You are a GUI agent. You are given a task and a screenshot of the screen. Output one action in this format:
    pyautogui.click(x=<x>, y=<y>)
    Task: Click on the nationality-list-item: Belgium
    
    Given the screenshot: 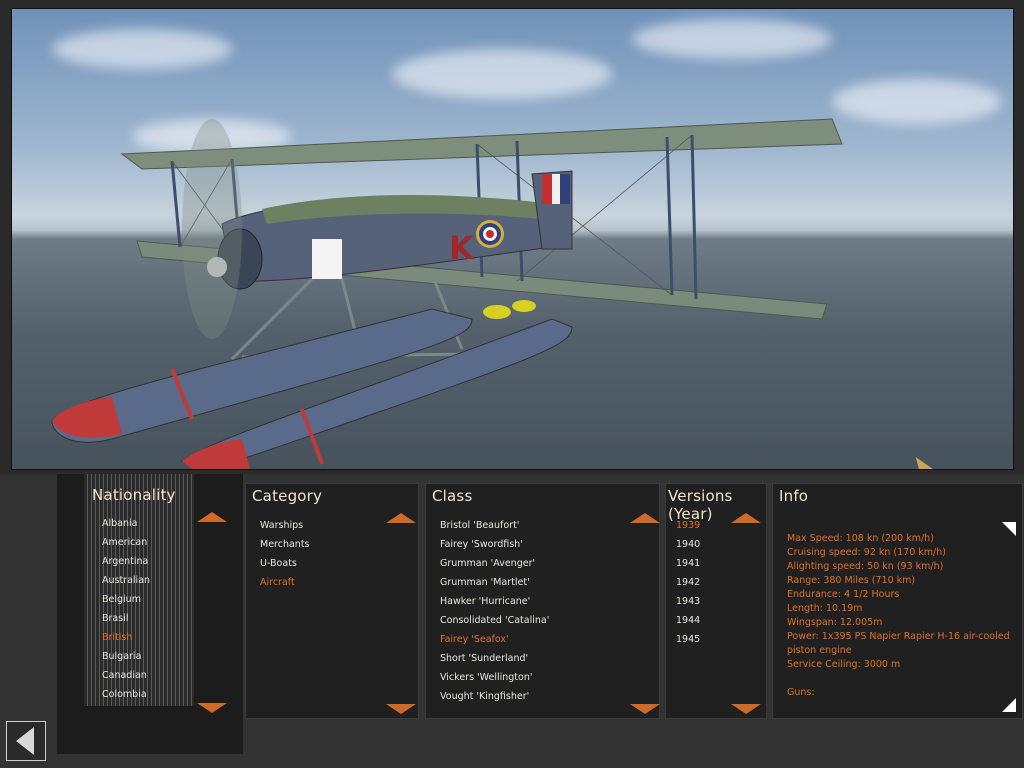 What is the action you would take?
    pyautogui.click(x=126, y=599)
    